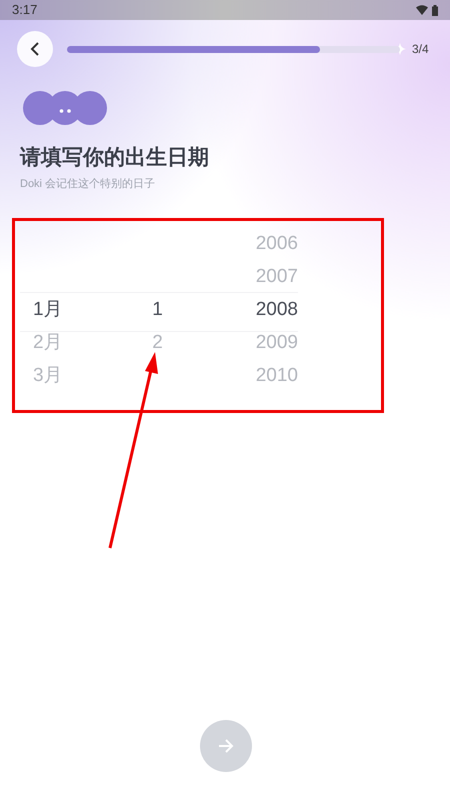  What do you see at coordinates (251, 377) in the screenshot?
I see `picker-option: 2010` at bounding box center [251, 377].